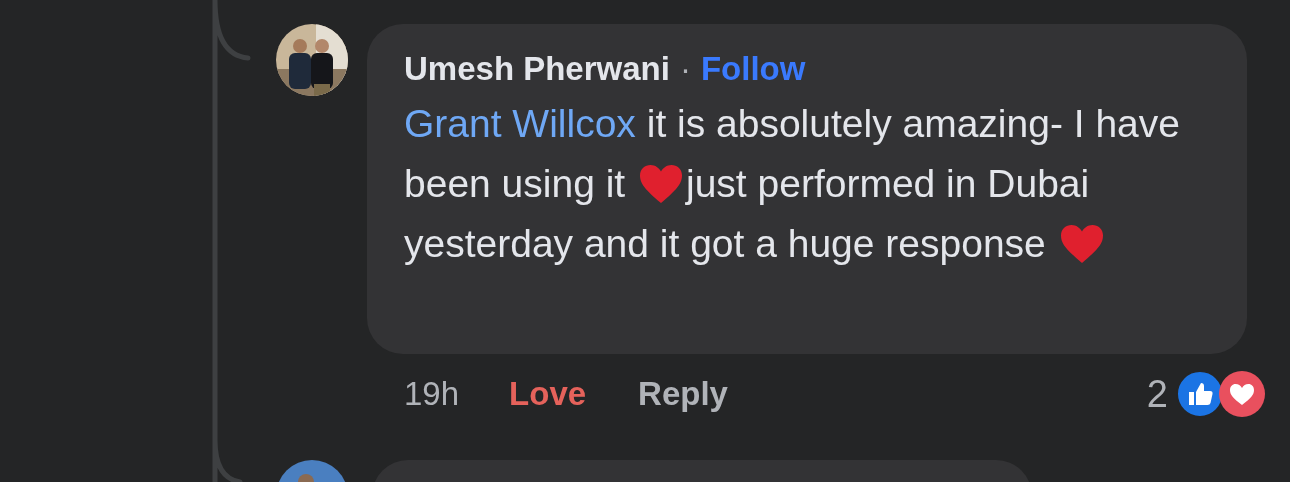  I want to click on mention-link: Grant Willcox, so click(520, 123).